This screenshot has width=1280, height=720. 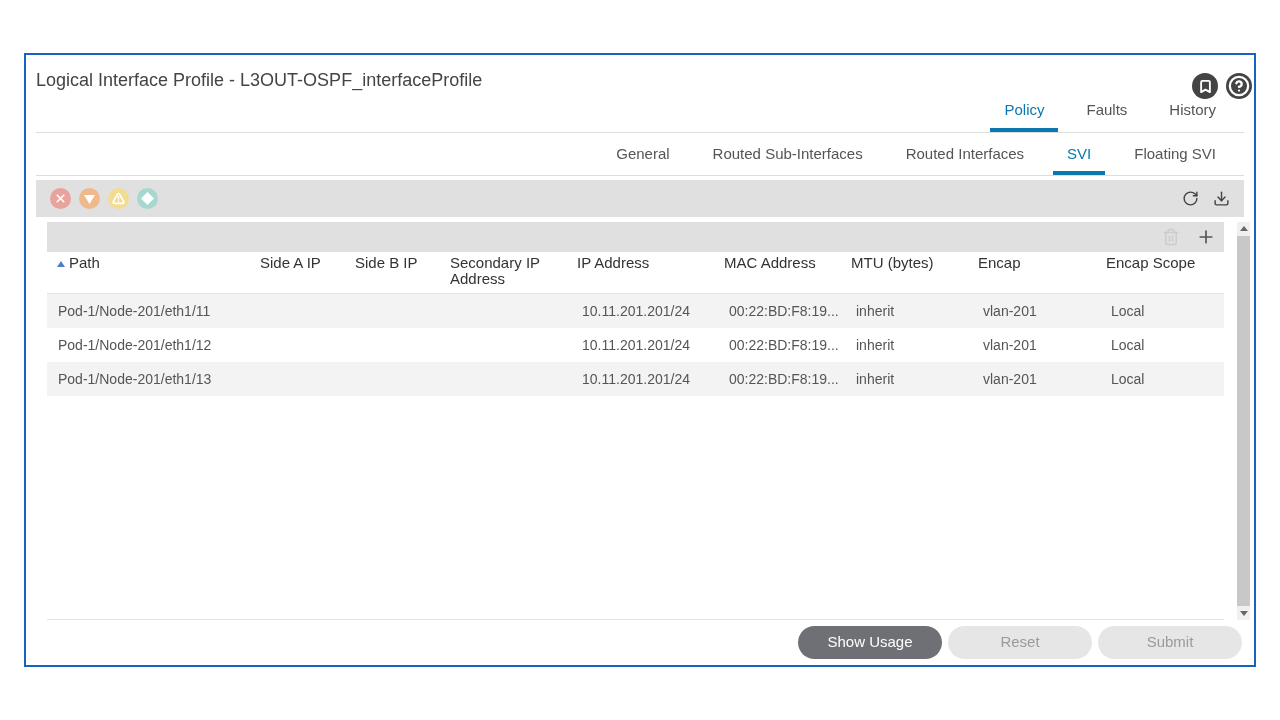 I want to click on error-icon, so click(x=60, y=198).